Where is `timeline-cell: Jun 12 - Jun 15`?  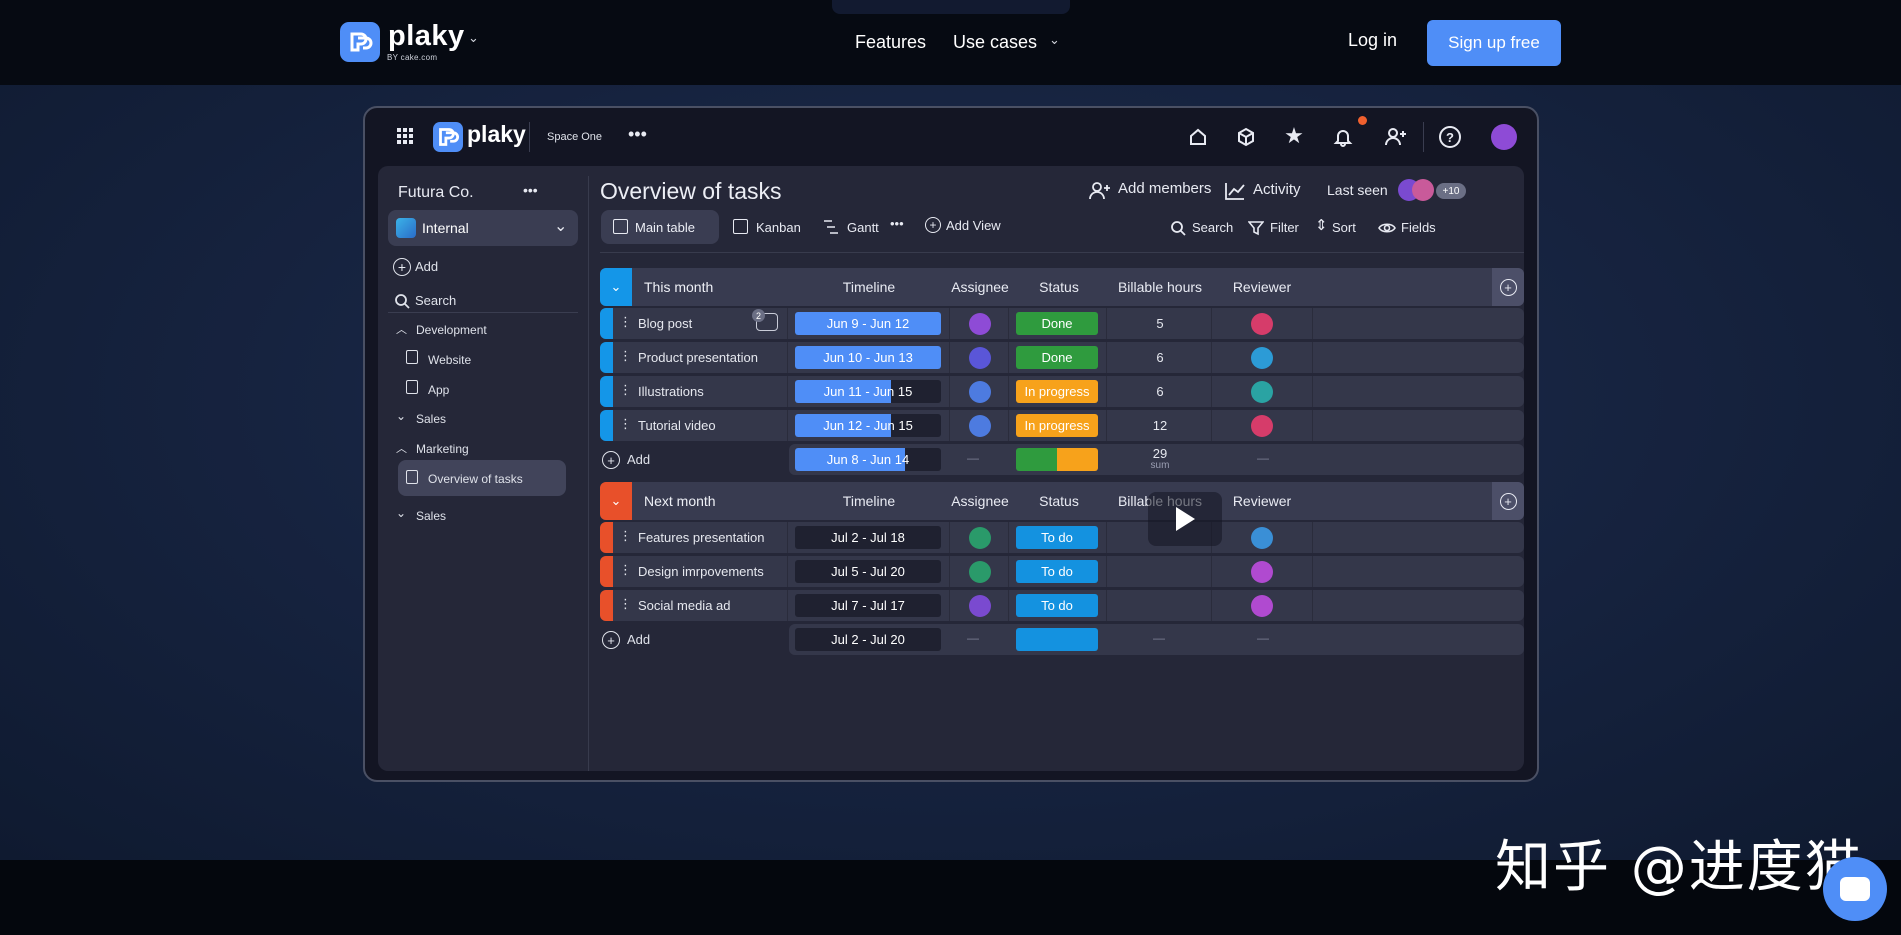 timeline-cell: Jun 12 - Jun 15 is located at coordinates (868, 425).